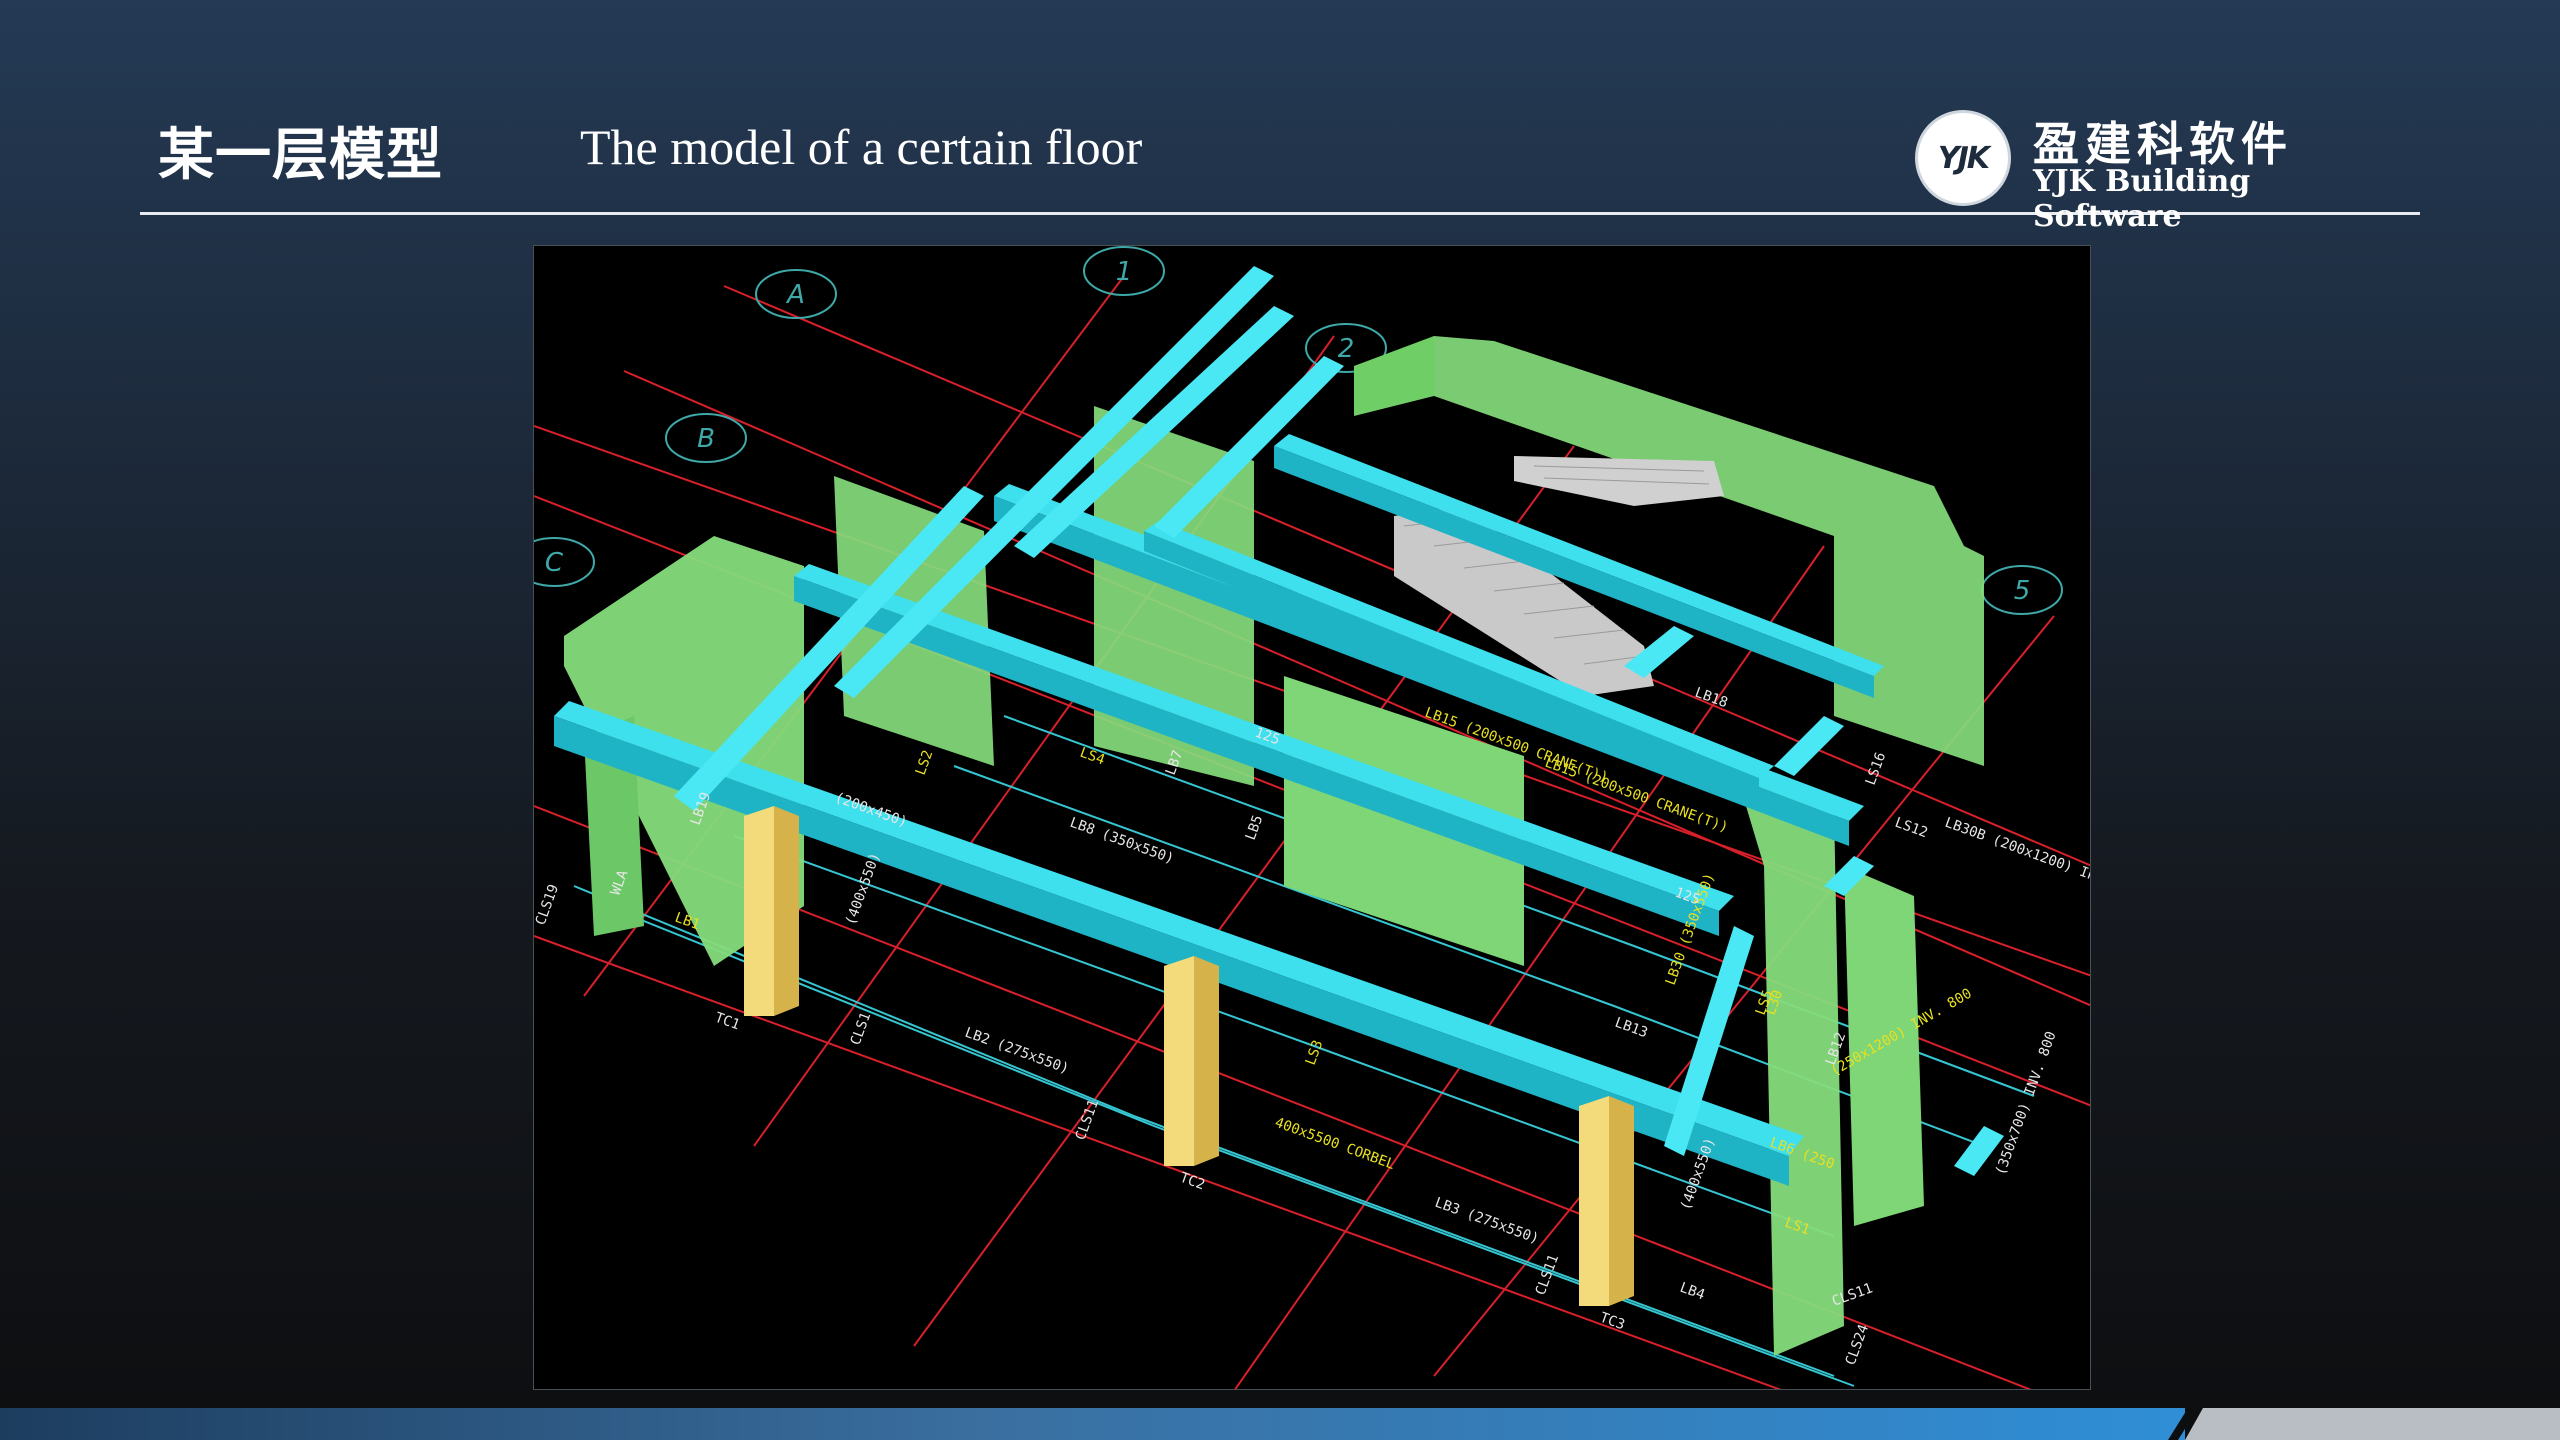  I want to click on wall-label-ls16: LS16, so click(1876, 768).